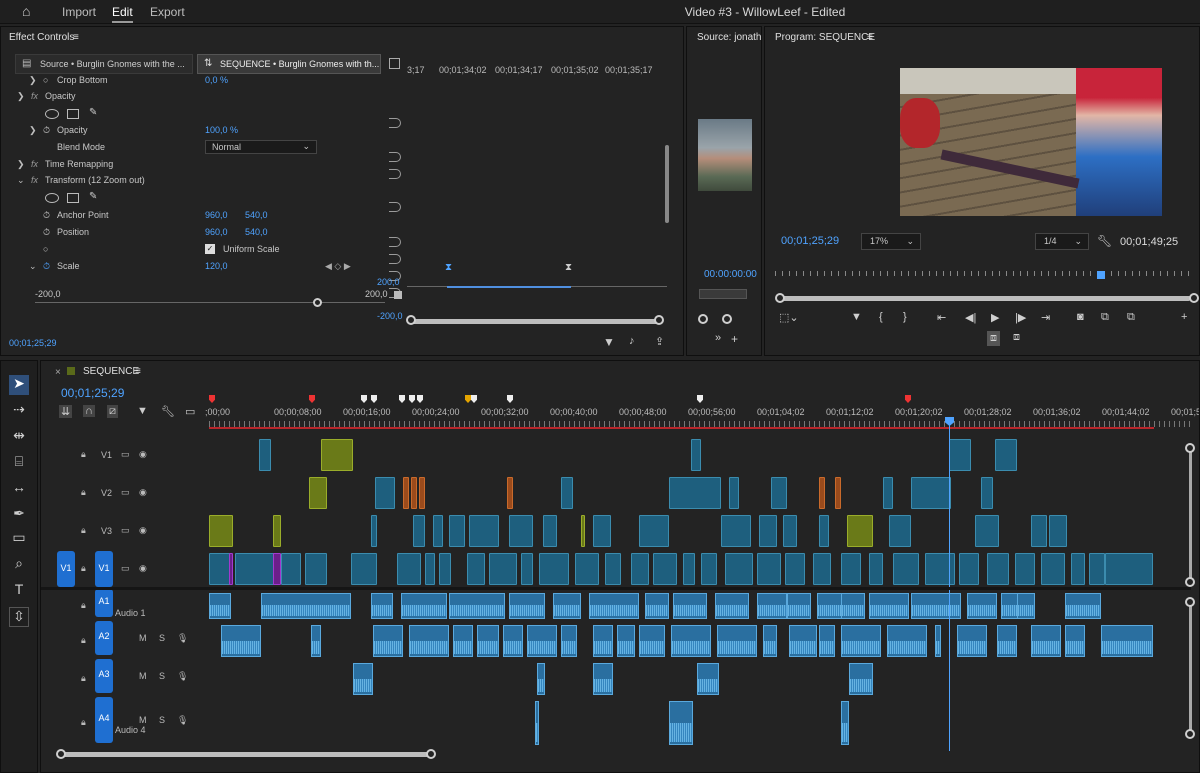 The width and height of the screenshot is (1200, 773). Describe the element at coordinates (61, 754) in the screenshot. I see `scroll-handle-left` at that location.